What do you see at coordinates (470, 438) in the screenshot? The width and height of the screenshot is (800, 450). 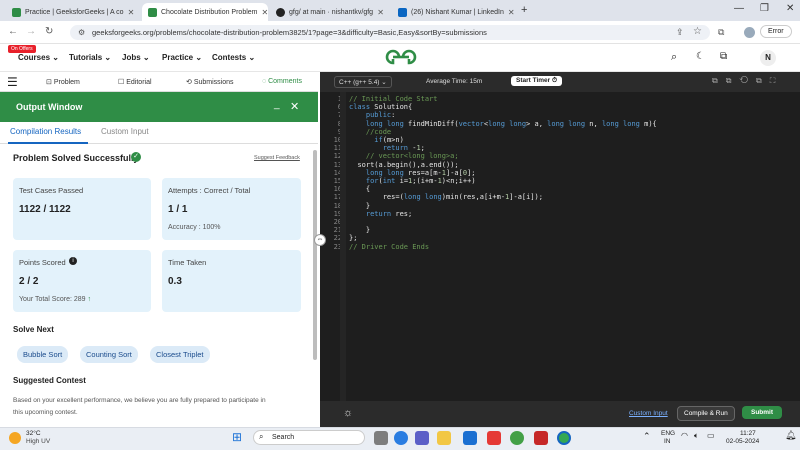 I see `store-icon` at bounding box center [470, 438].